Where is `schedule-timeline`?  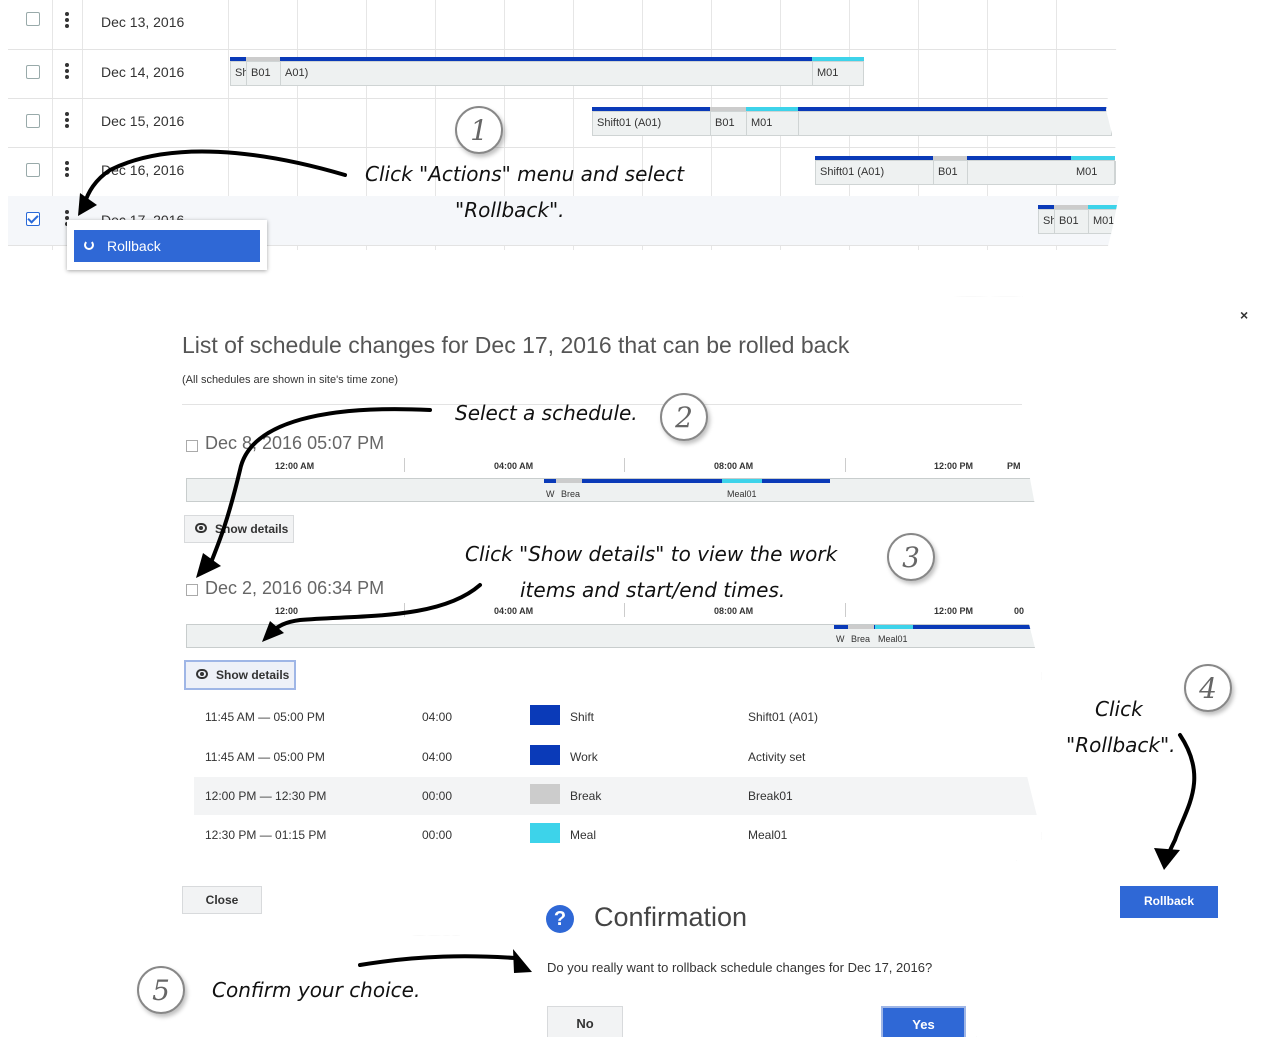 schedule-timeline is located at coordinates (614, 636).